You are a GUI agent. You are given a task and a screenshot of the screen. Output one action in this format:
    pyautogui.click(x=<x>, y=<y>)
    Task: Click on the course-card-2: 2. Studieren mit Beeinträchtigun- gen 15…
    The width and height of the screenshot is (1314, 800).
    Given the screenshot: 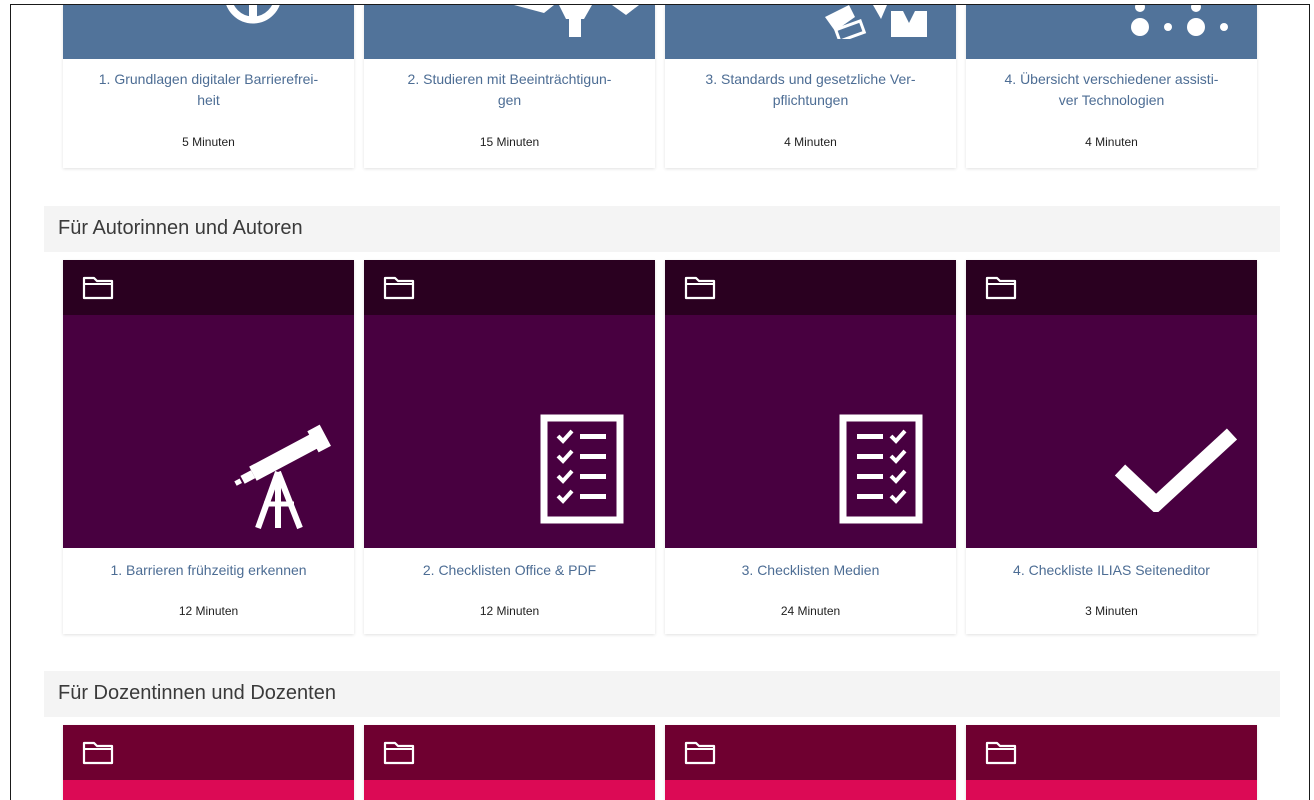 What is the action you would take?
    pyautogui.click(x=509, y=86)
    